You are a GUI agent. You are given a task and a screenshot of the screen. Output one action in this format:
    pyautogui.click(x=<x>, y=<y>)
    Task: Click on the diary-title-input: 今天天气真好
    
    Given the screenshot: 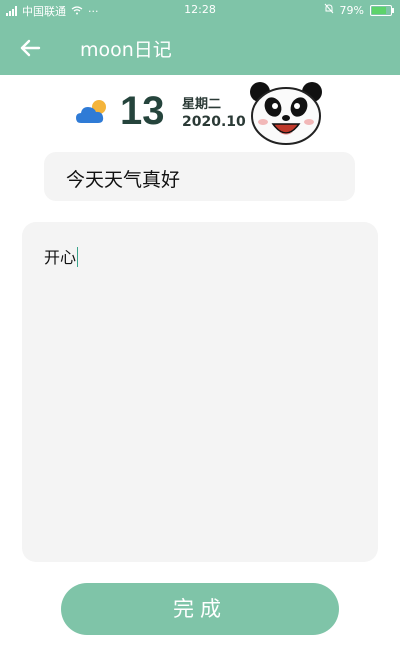 What is the action you would take?
    pyautogui.click(x=199, y=176)
    